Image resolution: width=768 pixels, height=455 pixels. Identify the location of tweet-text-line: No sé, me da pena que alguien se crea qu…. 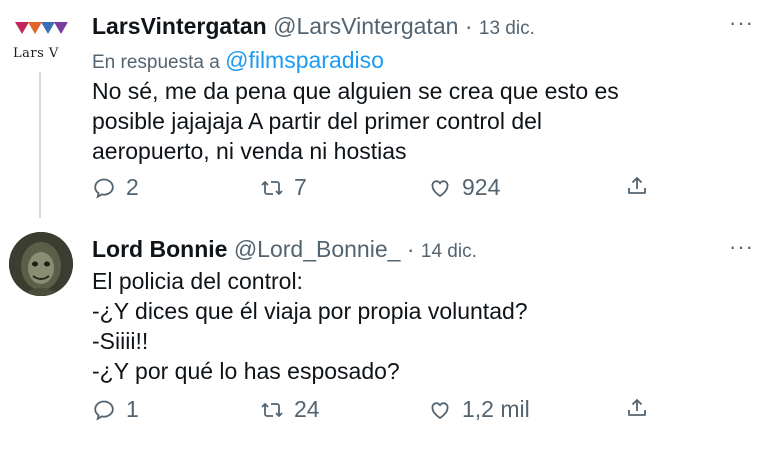
(355, 91).